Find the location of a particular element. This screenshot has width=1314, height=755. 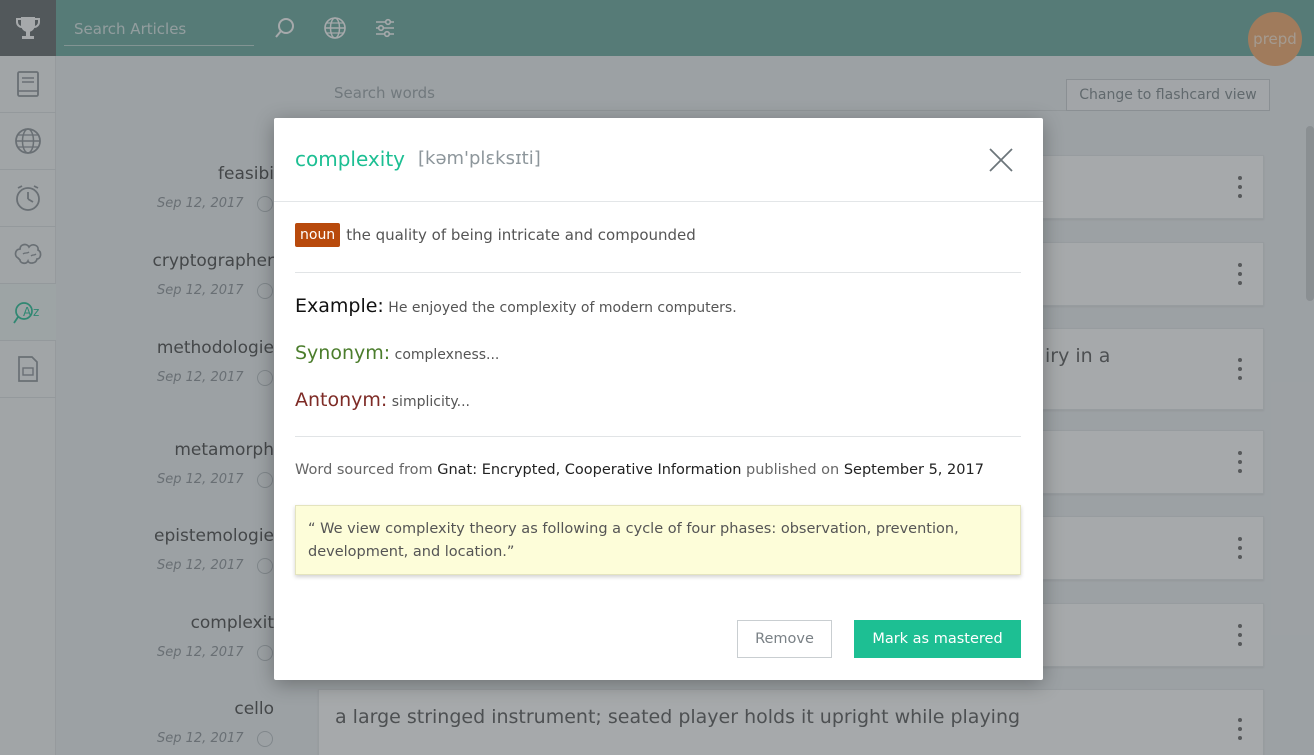

published-prefix: published on is located at coordinates (793, 470).